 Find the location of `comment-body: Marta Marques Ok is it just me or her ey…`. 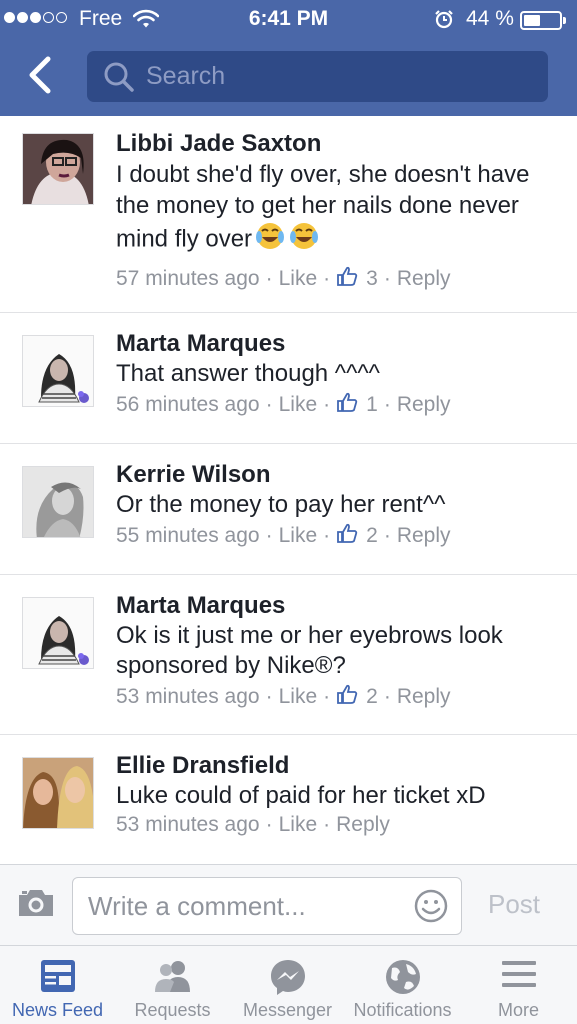

comment-body: Marta Marques Ok is it just me or her ey… is located at coordinates (336, 651).